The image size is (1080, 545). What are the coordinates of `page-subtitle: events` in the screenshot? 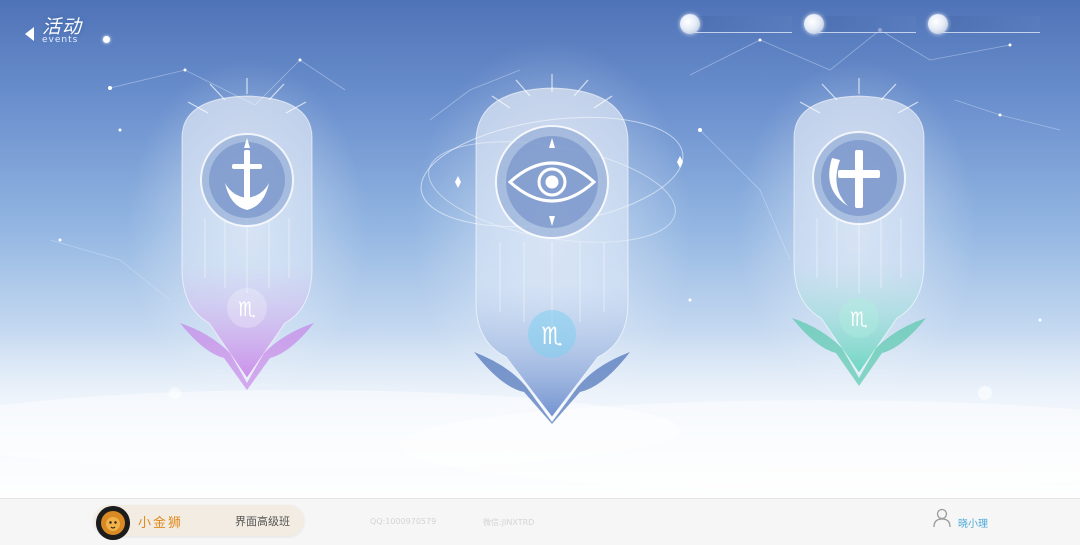 It's located at (60, 40).